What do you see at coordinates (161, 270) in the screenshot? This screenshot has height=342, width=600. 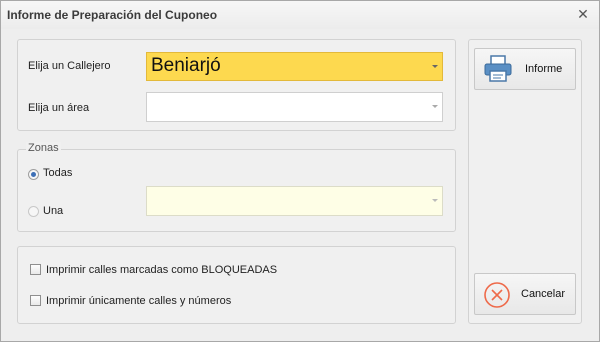 I see `bloqueadas-label: Imprimir calles marcadas como BLOQUEADAS` at bounding box center [161, 270].